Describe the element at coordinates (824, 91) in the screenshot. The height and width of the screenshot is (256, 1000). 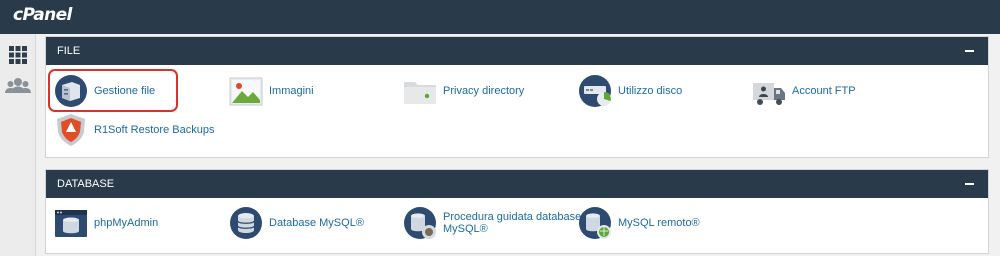
I see `ftp-accounts-label: Account FTP` at that location.